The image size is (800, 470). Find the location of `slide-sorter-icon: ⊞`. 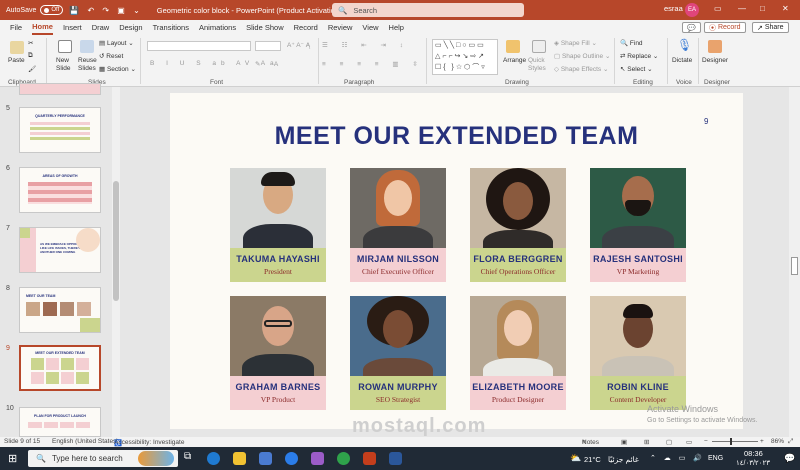

slide-sorter-icon: ⊞ is located at coordinates (646, 442).